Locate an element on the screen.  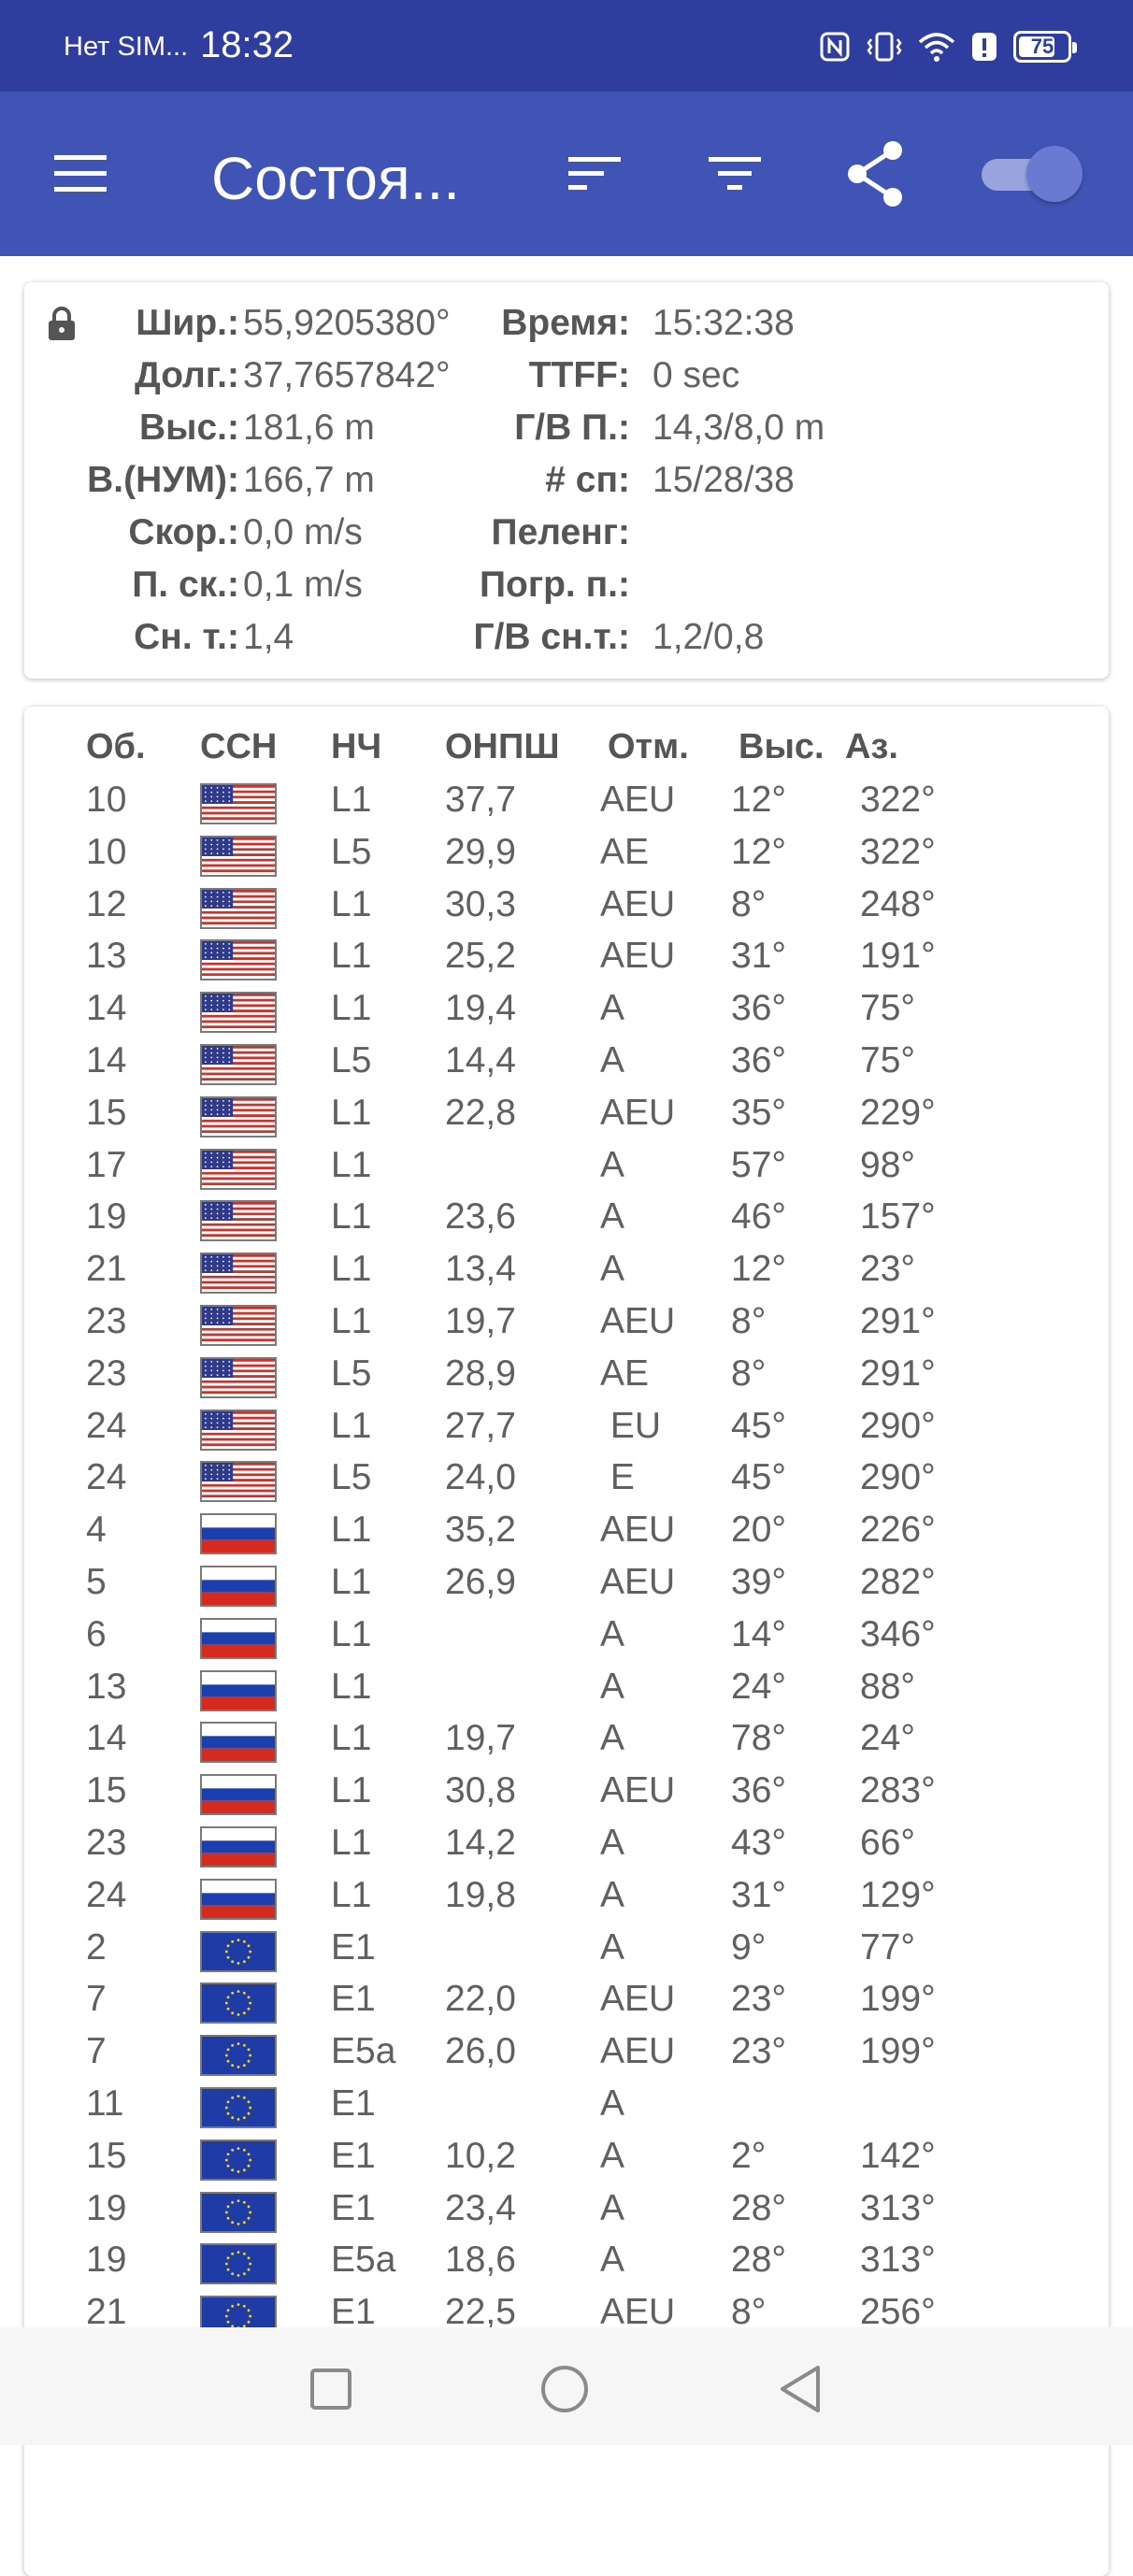
cell-svid: 7 is located at coordinates (96, 2051).